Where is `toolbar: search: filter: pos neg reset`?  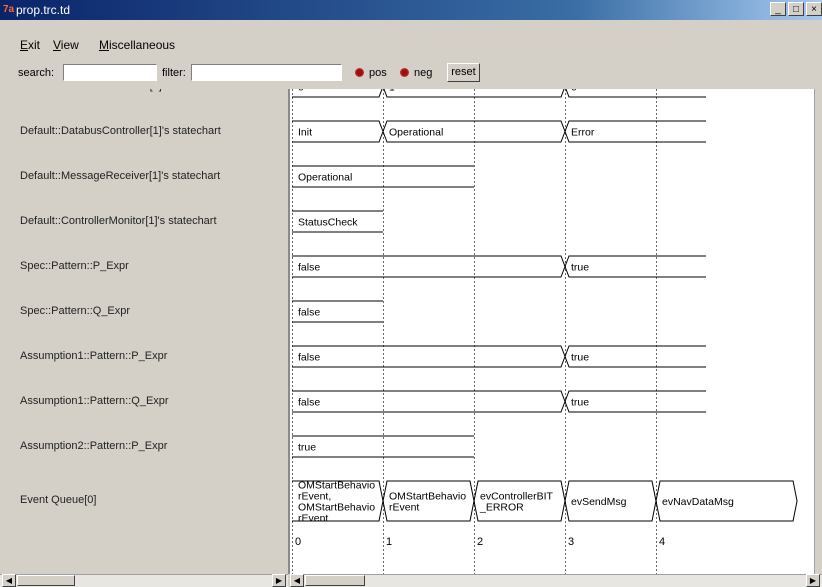 toolbar: search: filter: pos neg reset is located at coordinates (411, 73).